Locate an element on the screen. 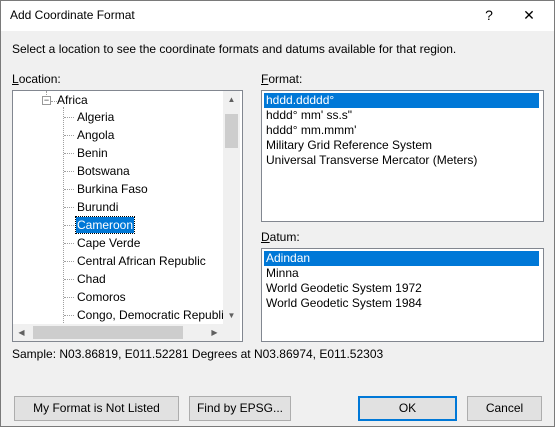  tree-node: Cameroon is located at coordinates (105, 225).